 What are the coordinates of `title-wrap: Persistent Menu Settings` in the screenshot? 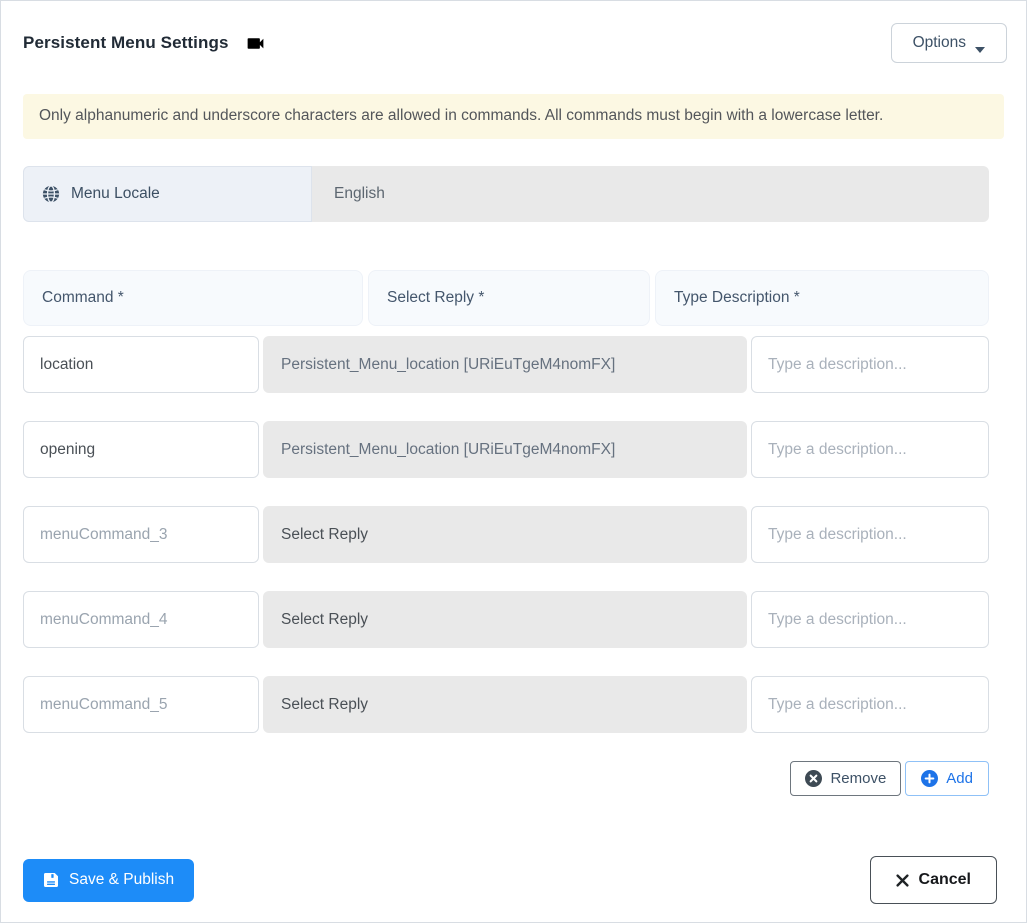 It's located at (144, 43).